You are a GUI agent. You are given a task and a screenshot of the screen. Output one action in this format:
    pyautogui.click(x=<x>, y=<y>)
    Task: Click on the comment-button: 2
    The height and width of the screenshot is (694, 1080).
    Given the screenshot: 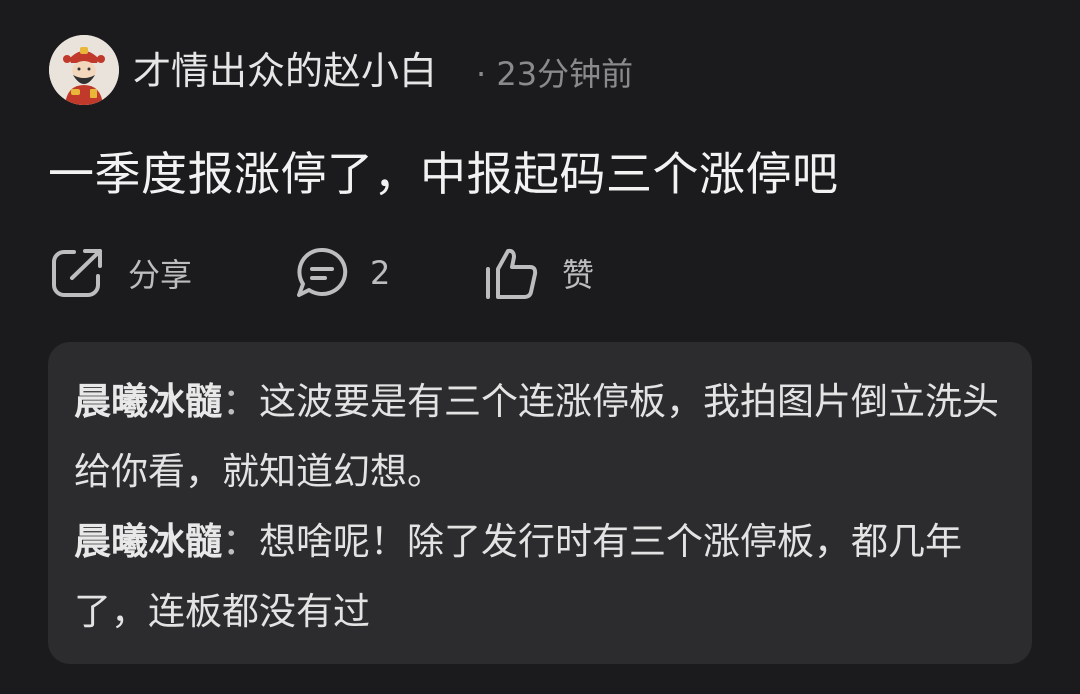 What is the action you would take?
    pyautogui.click(x=342, y=273)
    